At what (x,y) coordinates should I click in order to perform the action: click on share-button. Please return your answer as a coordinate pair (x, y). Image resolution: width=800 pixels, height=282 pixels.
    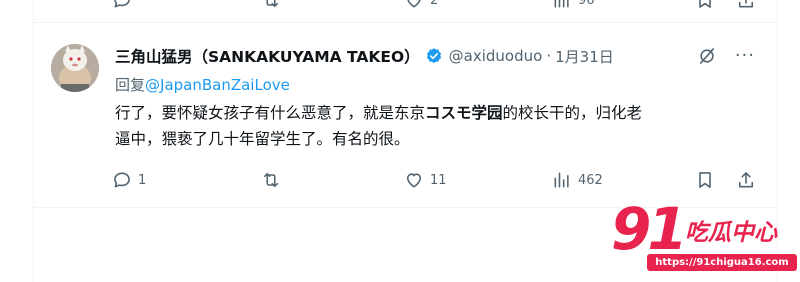
    Looking at the image, I should click on (746, 180).